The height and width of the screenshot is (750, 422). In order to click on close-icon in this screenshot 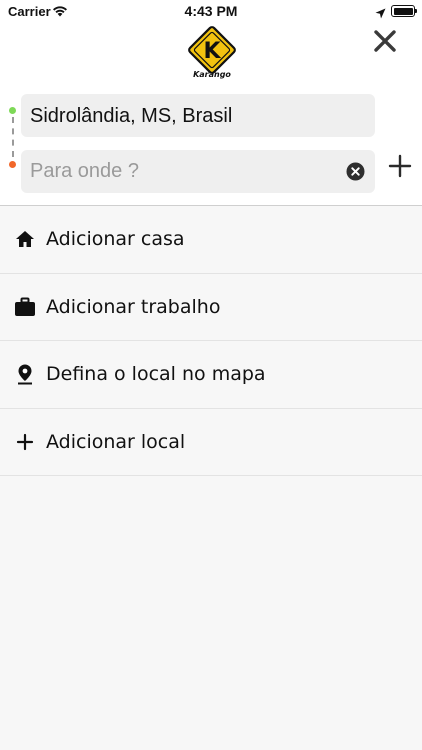, I will do `click(385, 41)`.